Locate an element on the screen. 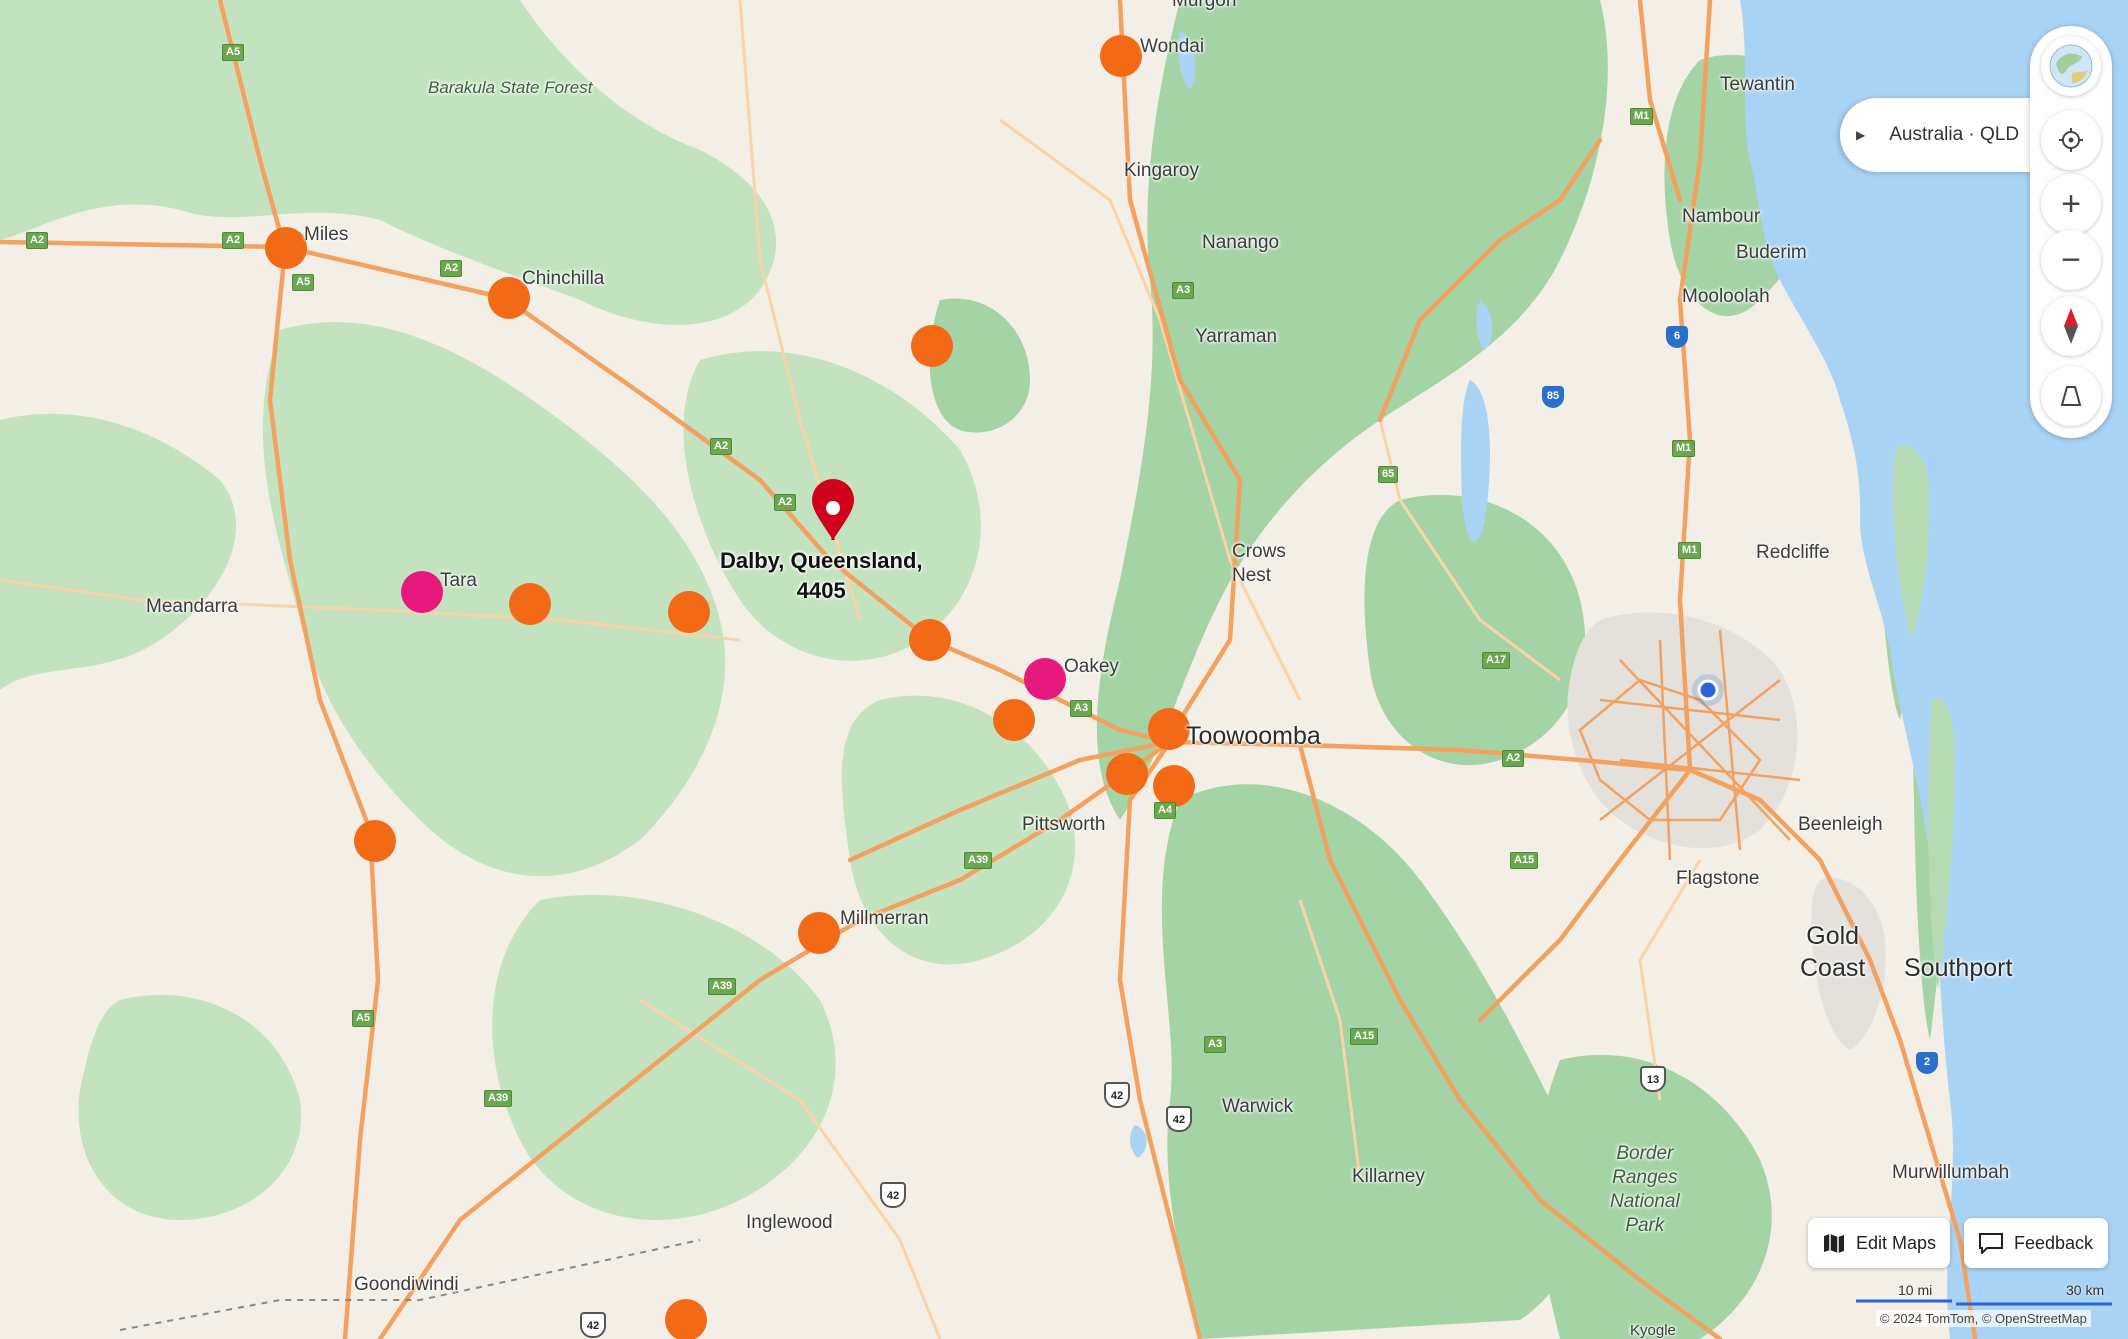  edit-maps-button: Edit Maps is located at coordinates (1879, 1243).